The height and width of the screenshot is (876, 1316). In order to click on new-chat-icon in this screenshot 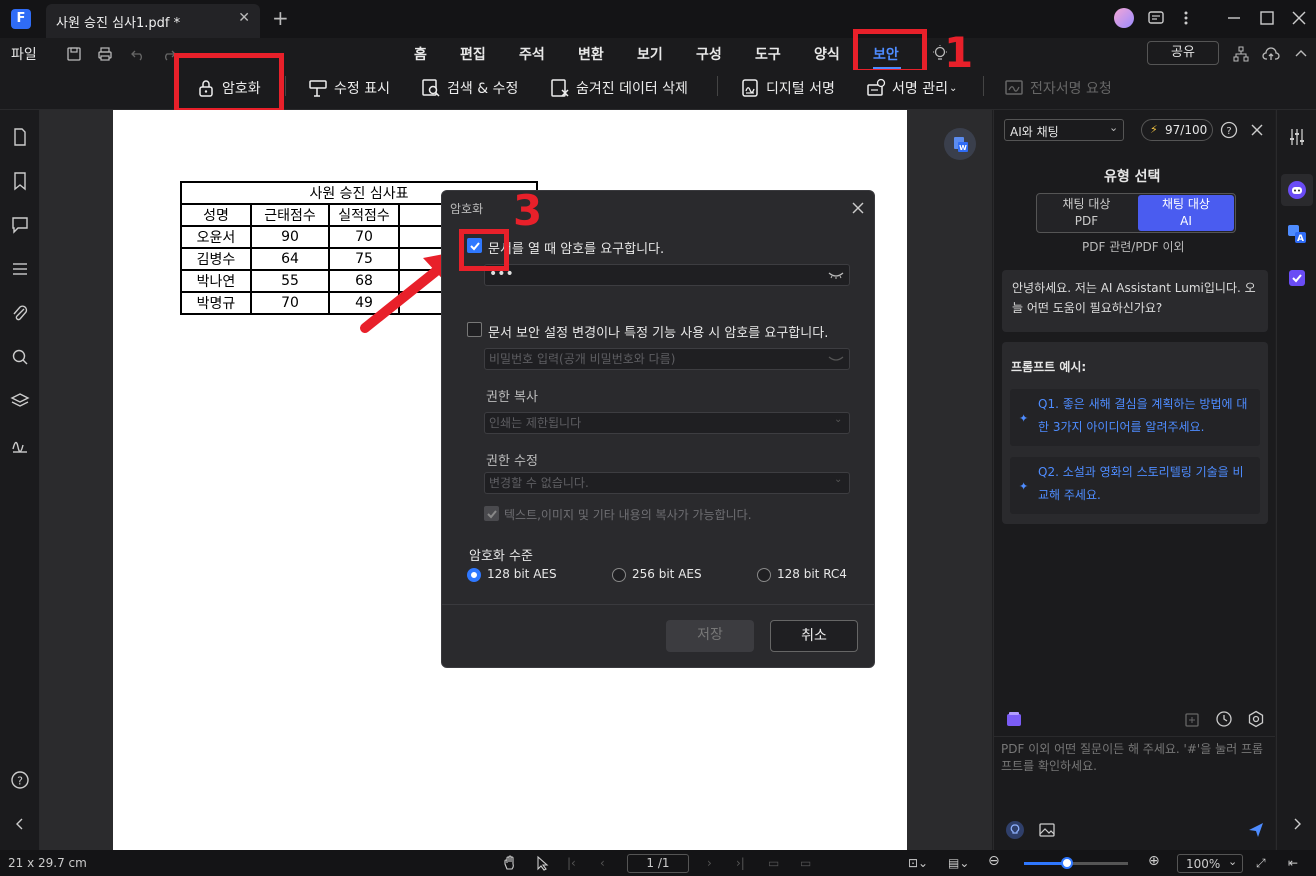, I will do `click(1193, 719)`.